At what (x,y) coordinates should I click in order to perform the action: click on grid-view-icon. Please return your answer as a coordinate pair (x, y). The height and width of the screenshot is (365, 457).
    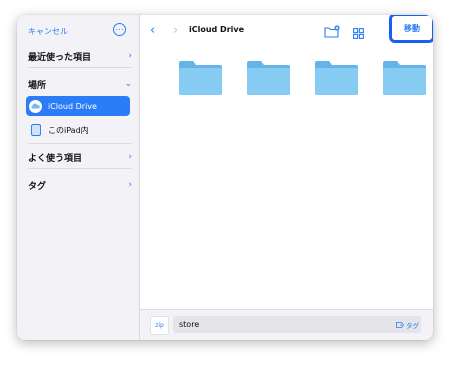
    Looking at the image, I should click on (358, 33).